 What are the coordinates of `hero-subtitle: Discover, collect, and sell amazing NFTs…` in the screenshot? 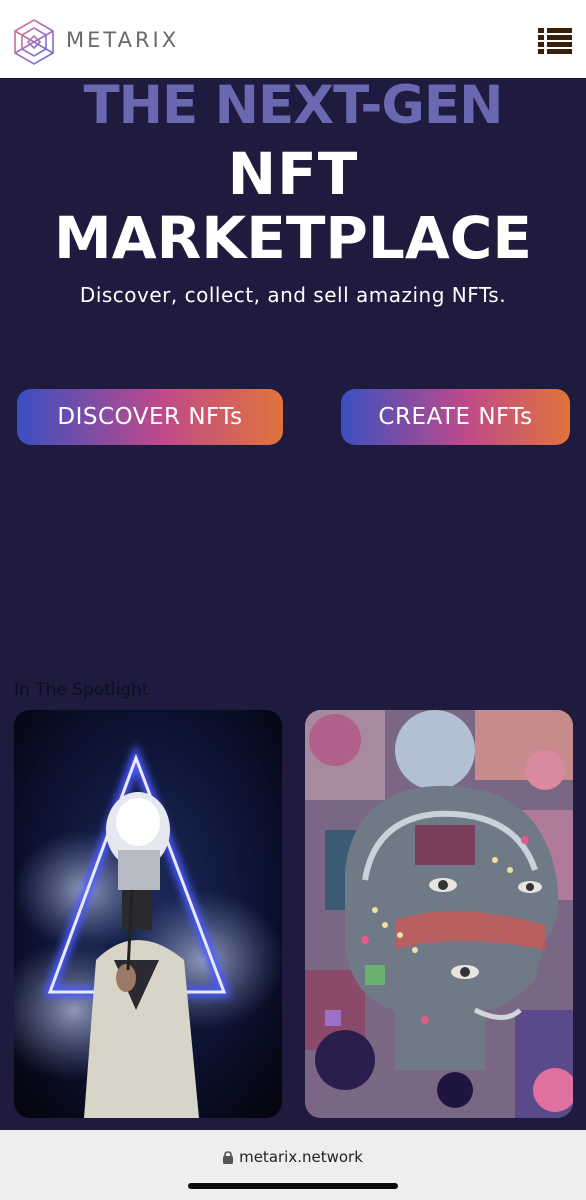 It's located at (293, 295).